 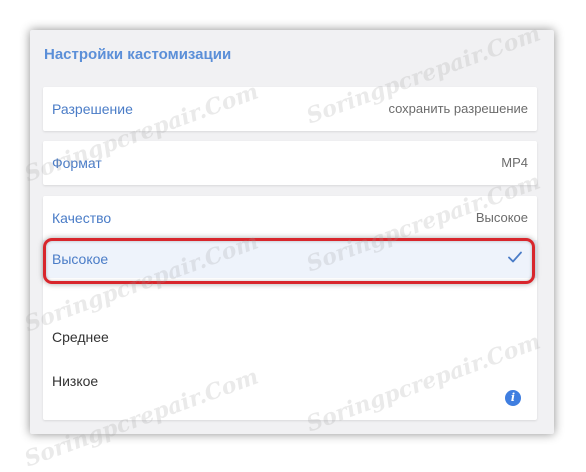 What do you see at coordinates (77, 163) in the screenshot?
I see `format-label: Формат` at bounding box center [77, 163].